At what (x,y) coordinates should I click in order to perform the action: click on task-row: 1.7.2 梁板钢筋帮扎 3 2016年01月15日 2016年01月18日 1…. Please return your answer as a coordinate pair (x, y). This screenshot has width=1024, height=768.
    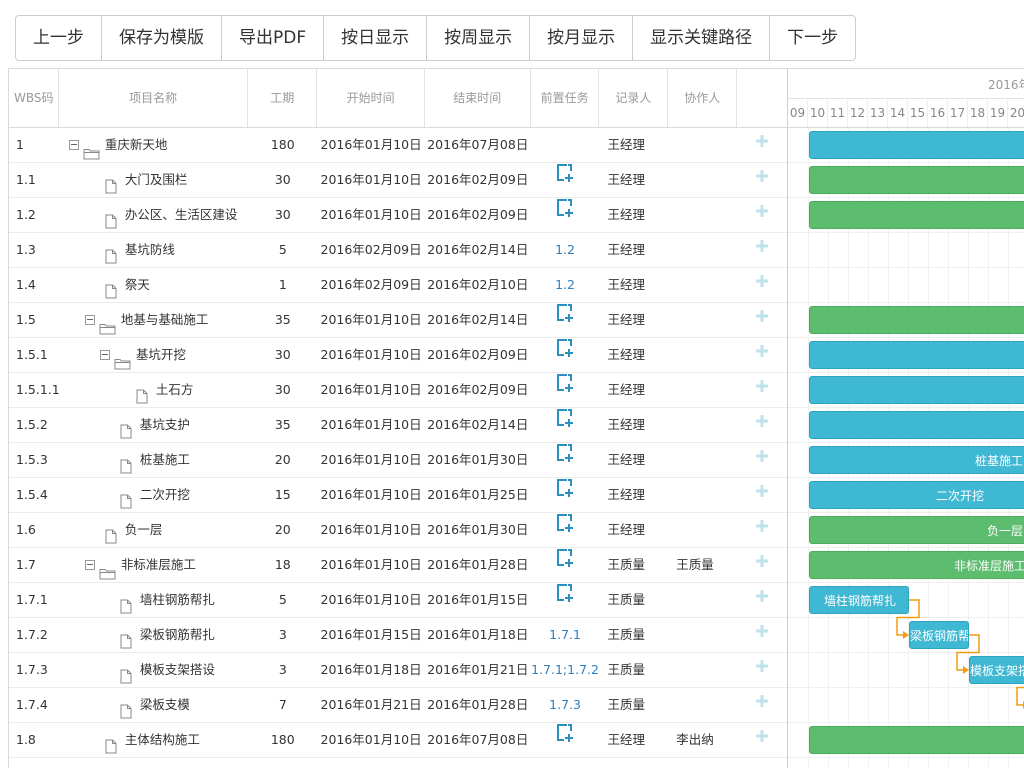
    Looking at the image, I should click on (398, 635).